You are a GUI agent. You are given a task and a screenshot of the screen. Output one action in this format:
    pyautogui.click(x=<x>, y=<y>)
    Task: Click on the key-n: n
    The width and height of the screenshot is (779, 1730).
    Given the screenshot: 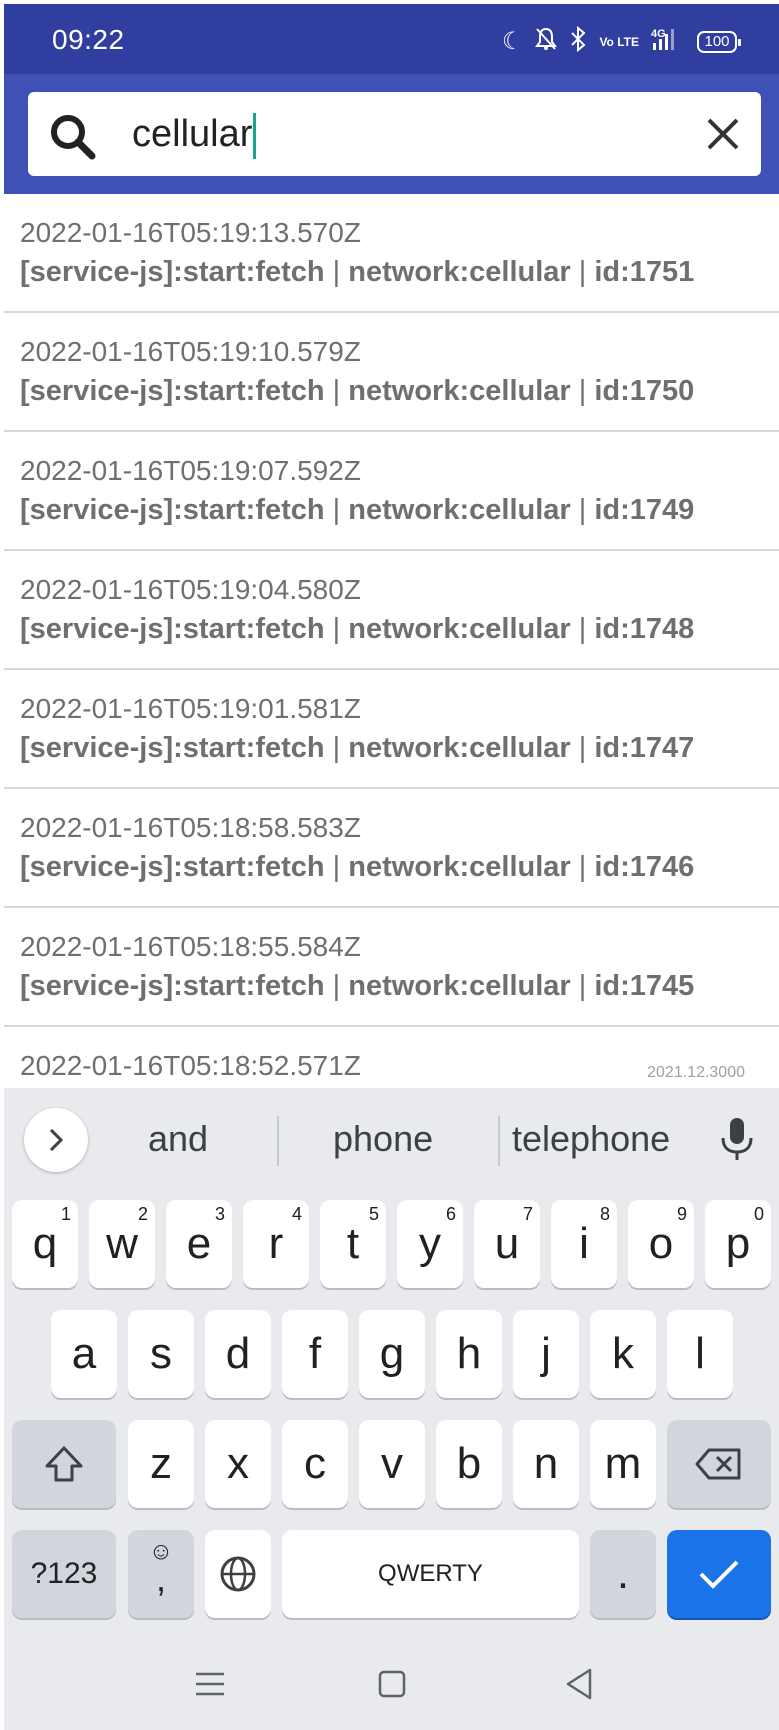 What is the action you would take?
    pyautogui.click(x=546, y=1464)
    